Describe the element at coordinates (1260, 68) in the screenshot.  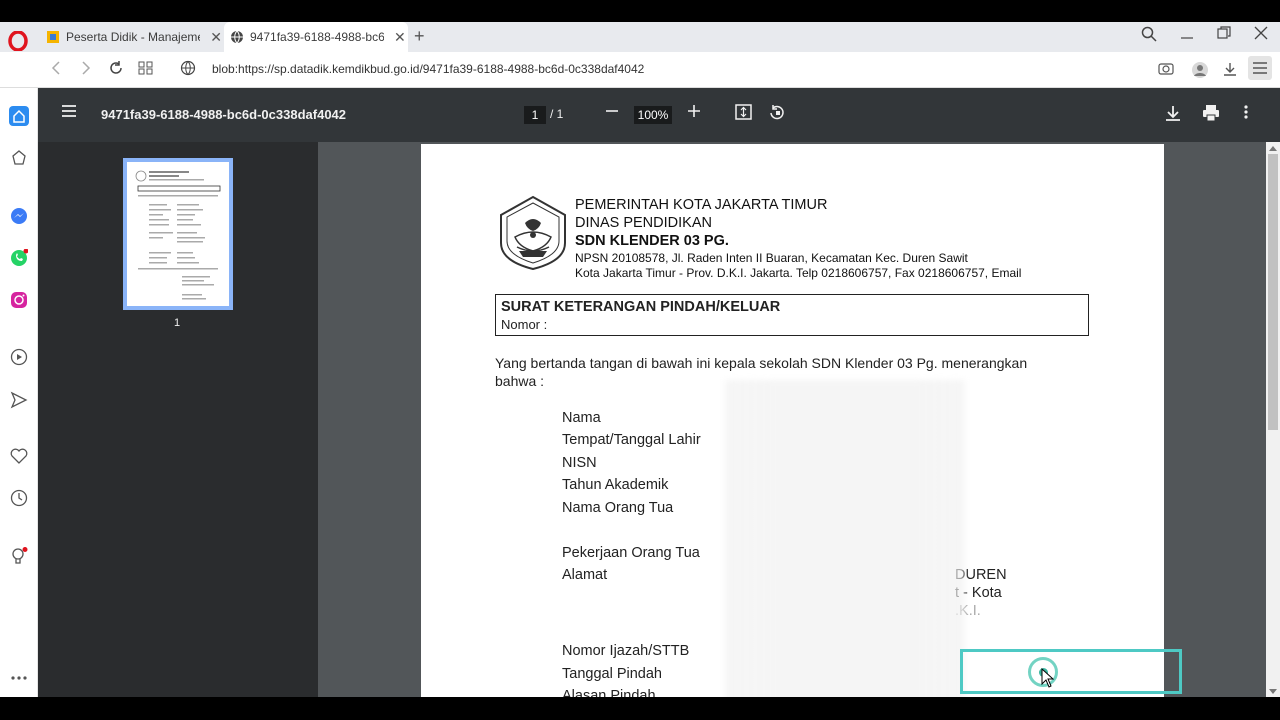
I see `easy-setup-menu-icon` at that location.